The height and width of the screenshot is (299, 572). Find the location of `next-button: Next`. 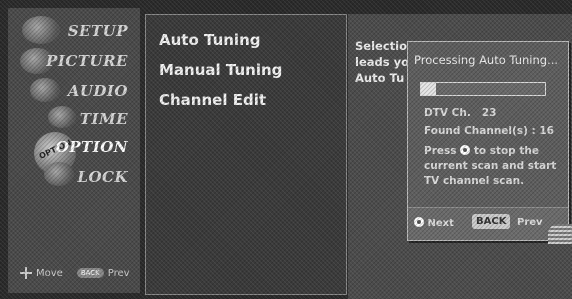

next-button: Next is located at coordinates (434, 223).